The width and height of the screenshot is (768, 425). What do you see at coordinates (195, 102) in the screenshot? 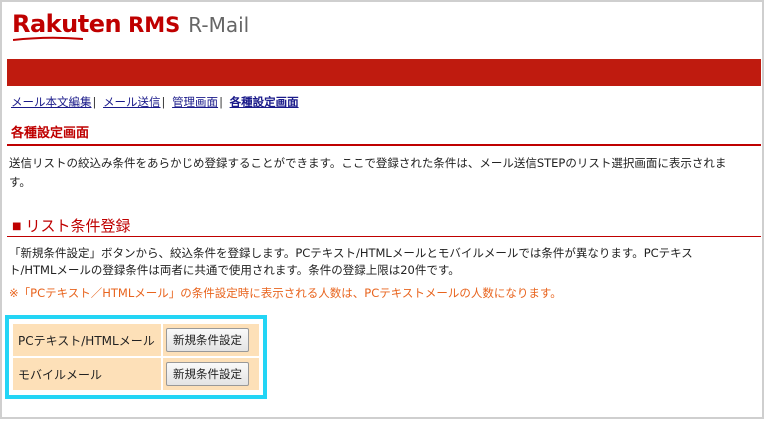
I see `nav-management: 管理画面` at bounding box center [195, 102].